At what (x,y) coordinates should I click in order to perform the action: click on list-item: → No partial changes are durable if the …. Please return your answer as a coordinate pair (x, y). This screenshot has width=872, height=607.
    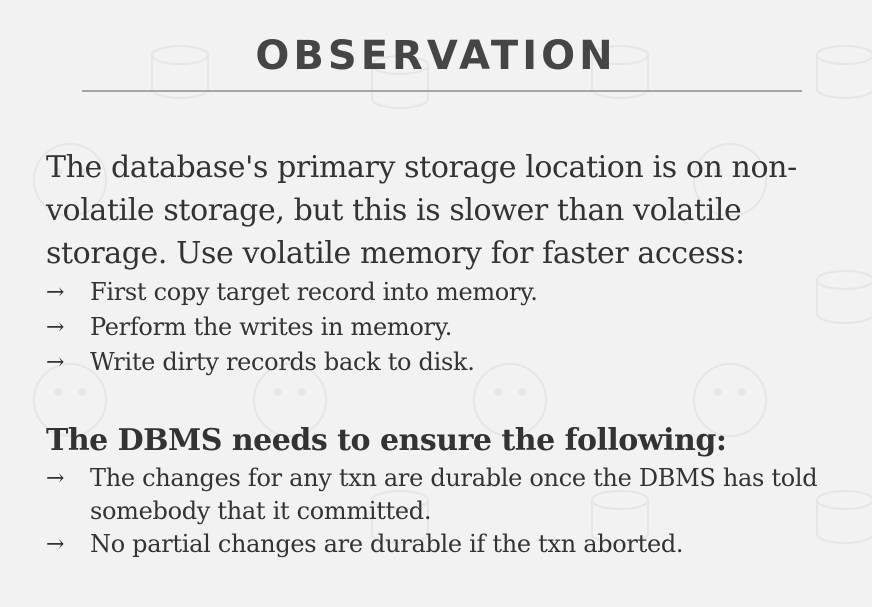
    Looking at the image, I should click on (441, 544).